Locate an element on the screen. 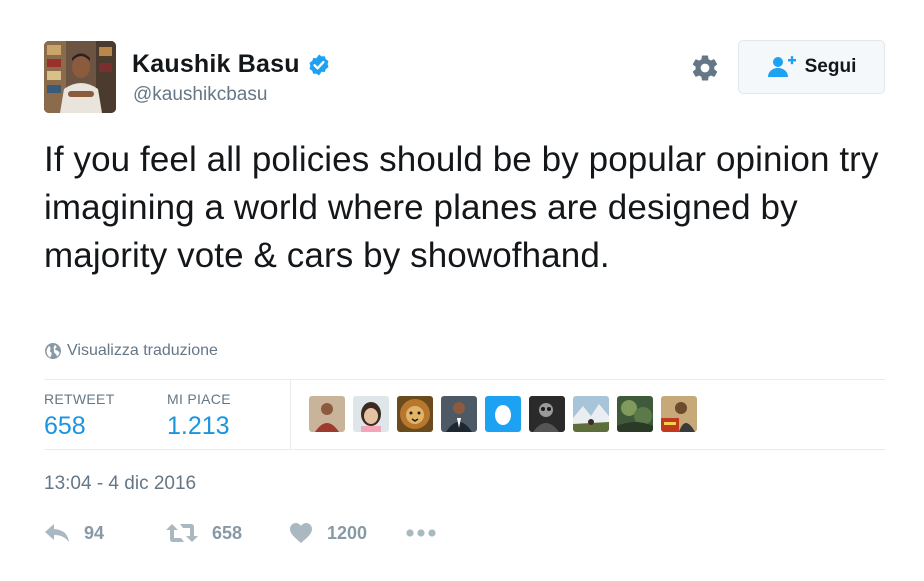  follow-button: Segui is located at coordinates (811, 67).